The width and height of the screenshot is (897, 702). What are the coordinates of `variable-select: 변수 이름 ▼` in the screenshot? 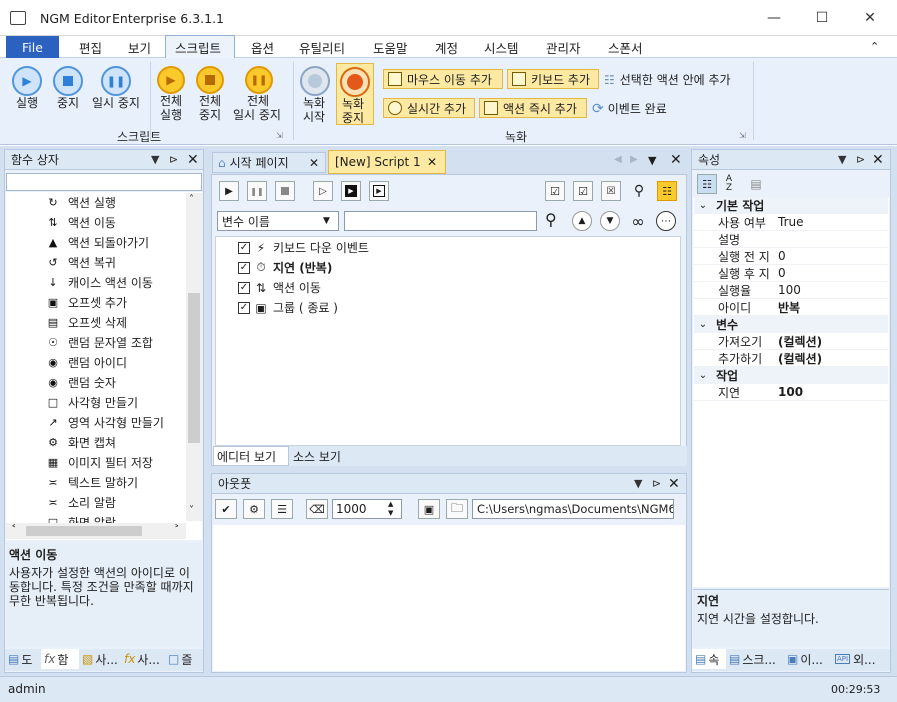 It's located at (278, 221).